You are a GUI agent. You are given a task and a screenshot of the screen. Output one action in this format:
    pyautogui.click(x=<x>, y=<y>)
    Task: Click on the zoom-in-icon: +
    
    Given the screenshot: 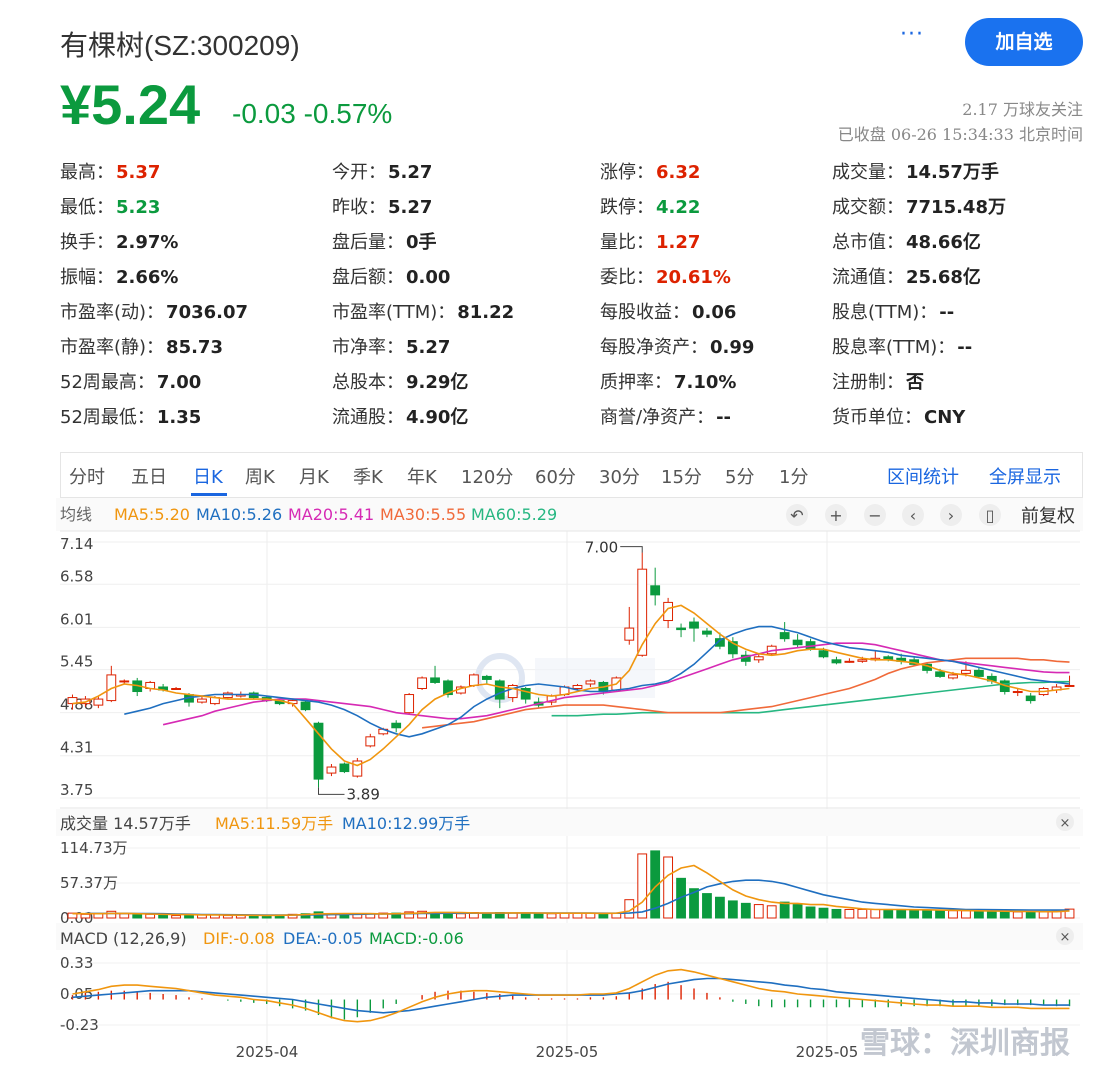 What is the action you would take?
    pyautogui.click(x=836, y=515)
    